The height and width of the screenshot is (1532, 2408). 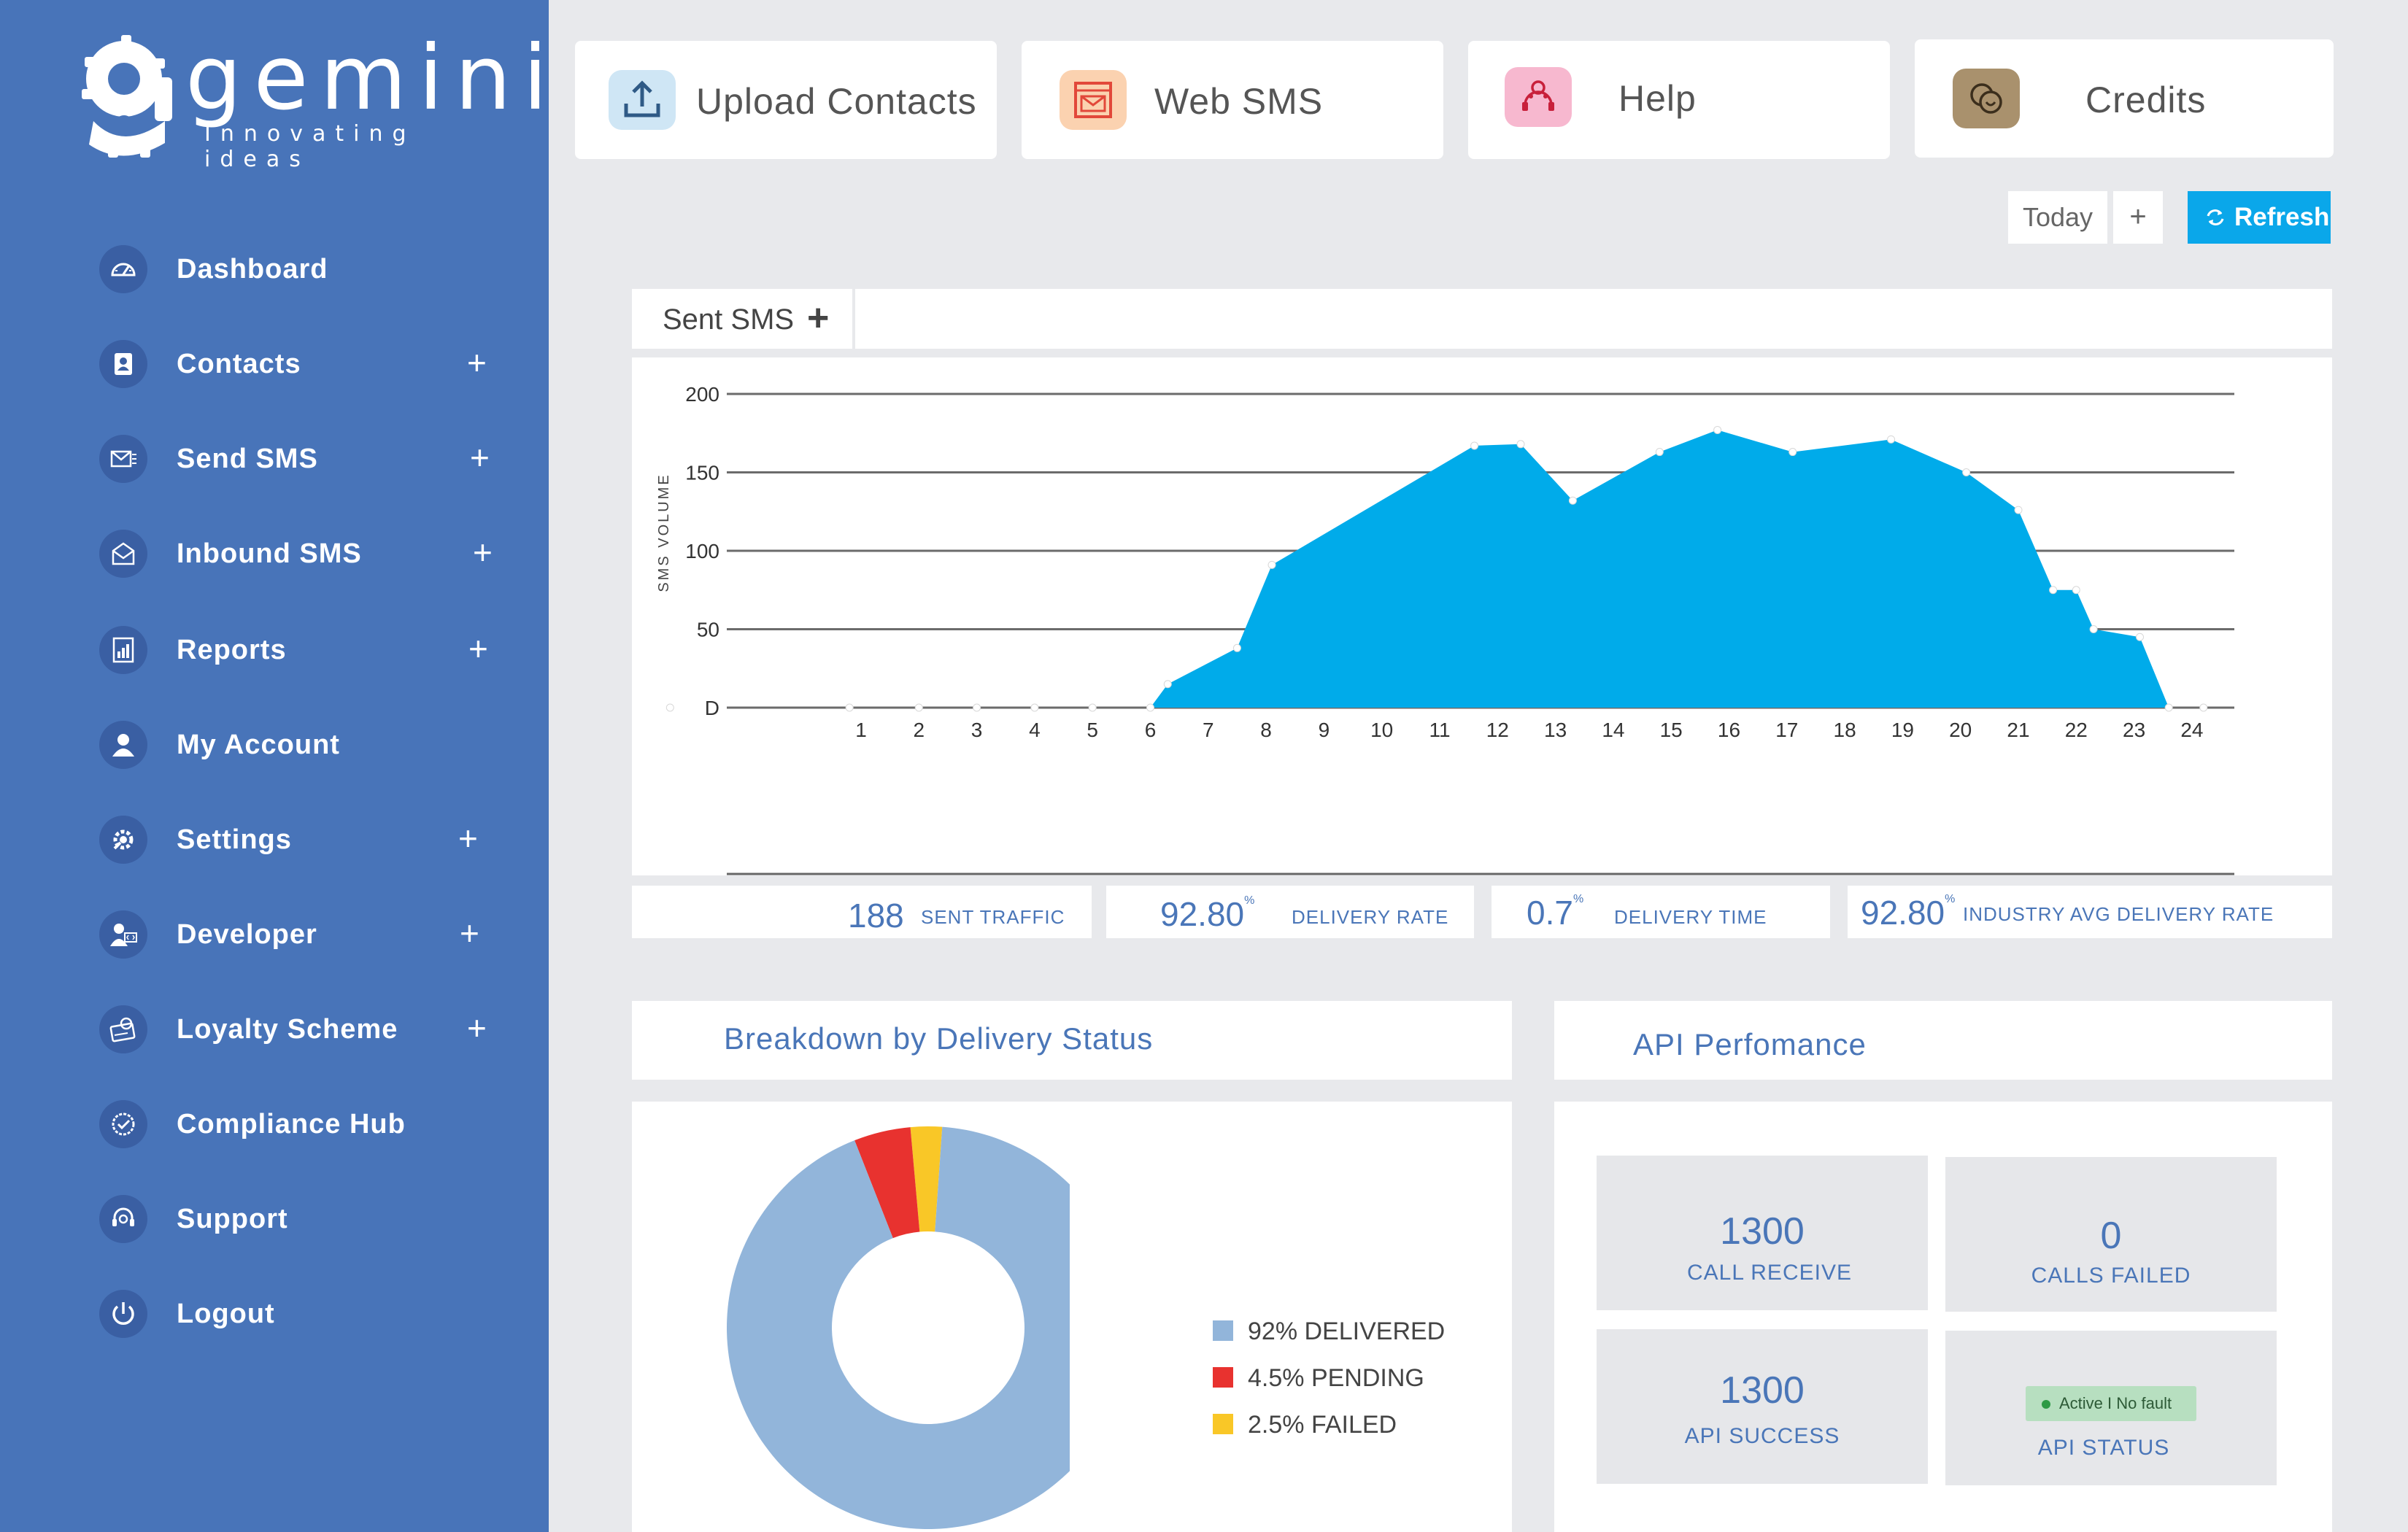 What do you see at coordinates (313, 103) in the screenshot?
I see `brand-logo: gemini Innovating ideas` at bounding box center [313, 103].